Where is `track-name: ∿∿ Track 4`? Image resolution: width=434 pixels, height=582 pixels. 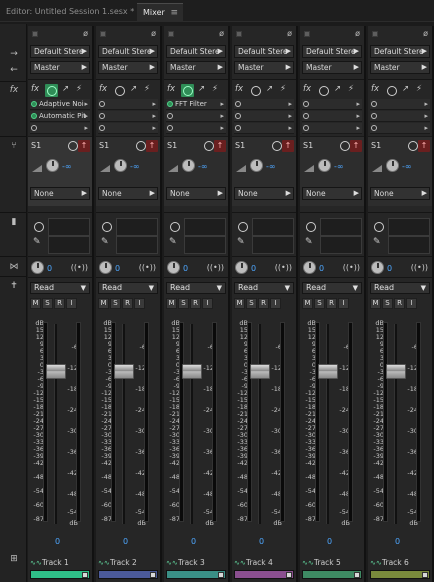 track-name: ∿∿ Track 4 is located at coordinates (264, 563).